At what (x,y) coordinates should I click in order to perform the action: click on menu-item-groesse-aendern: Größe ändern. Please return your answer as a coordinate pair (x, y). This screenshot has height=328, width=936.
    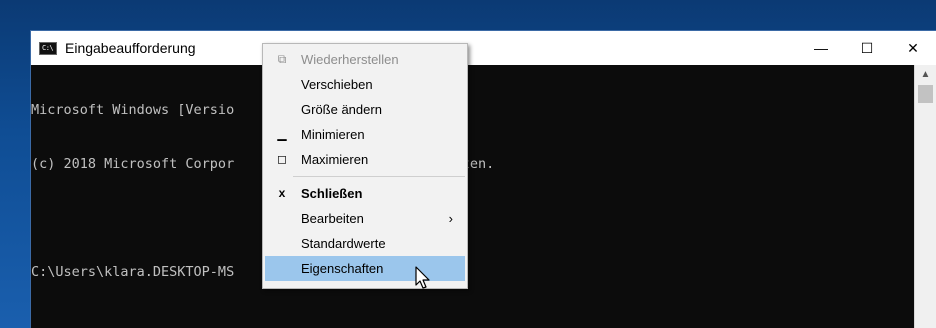
    Looking at the image, I should click on (365, 109).